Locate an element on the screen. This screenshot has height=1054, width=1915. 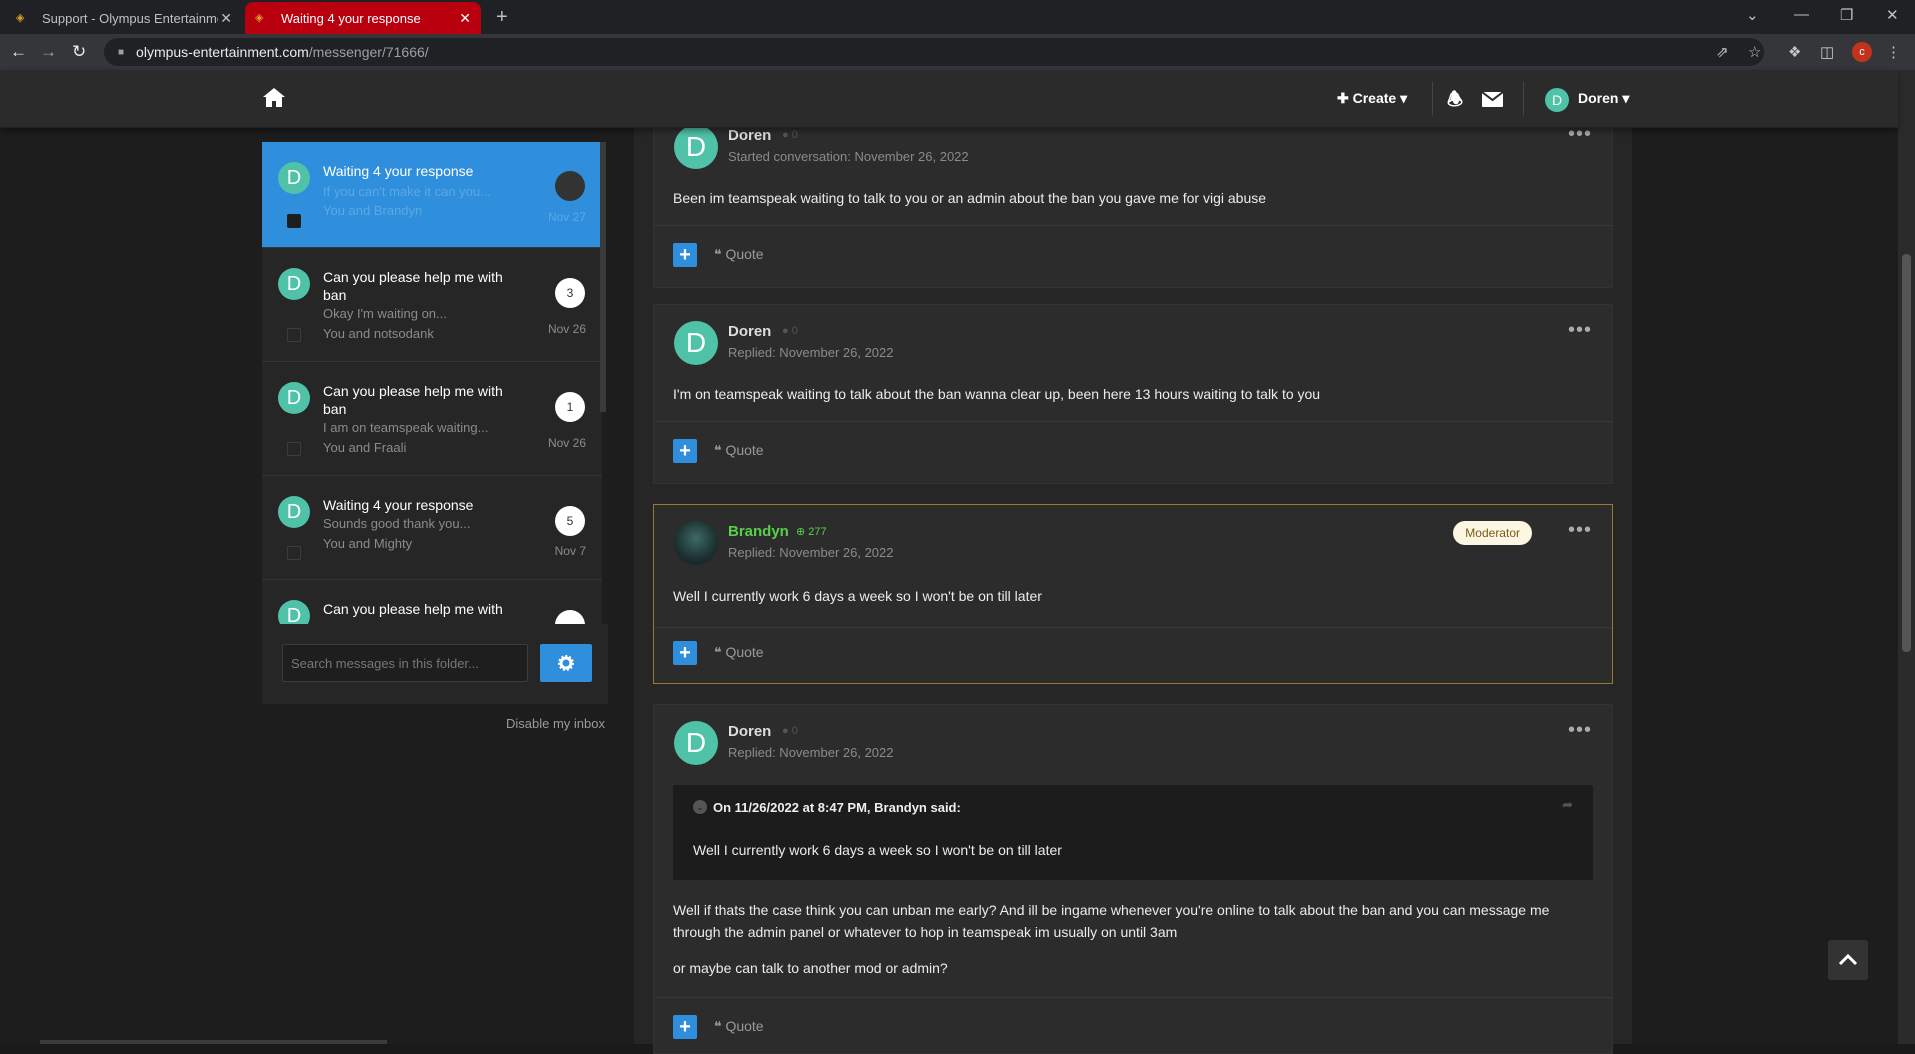
user-menu: Doren ▾ is located at coordinates (1603, 98).